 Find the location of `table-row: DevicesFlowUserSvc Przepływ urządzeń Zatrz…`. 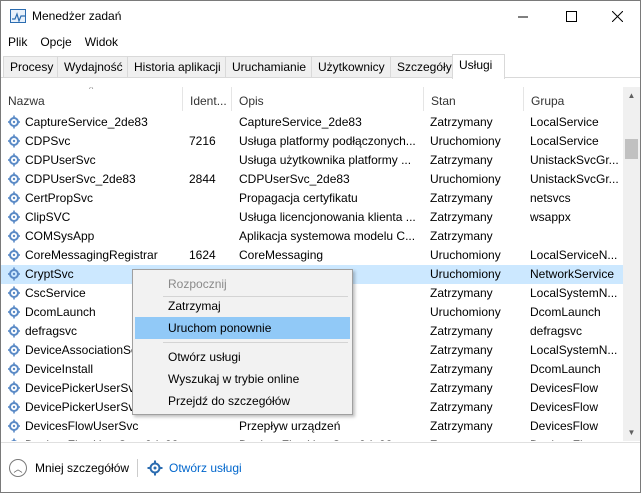

table-row: DevicesFlowUserSvc Przepływ urządzeń Zatrz… is located at coordinates (312, 426).